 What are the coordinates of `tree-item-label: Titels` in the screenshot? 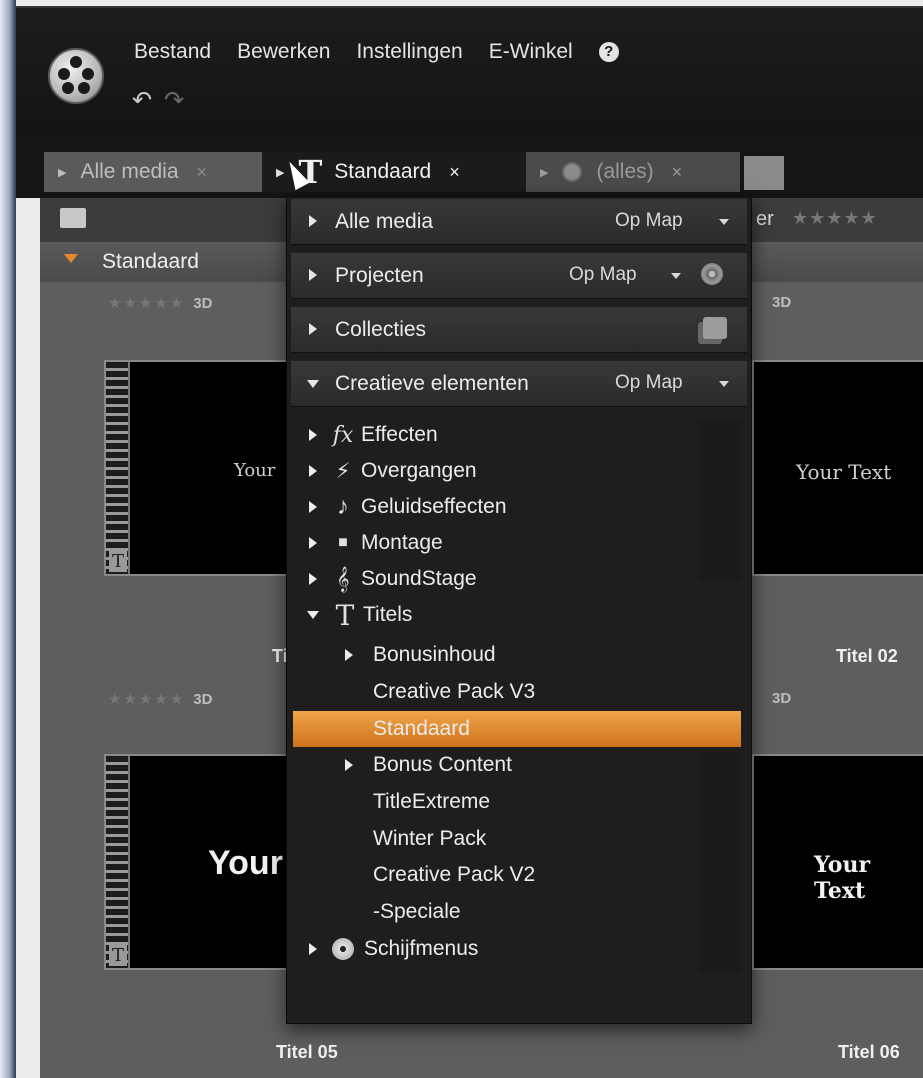 It's located at (388, 614).